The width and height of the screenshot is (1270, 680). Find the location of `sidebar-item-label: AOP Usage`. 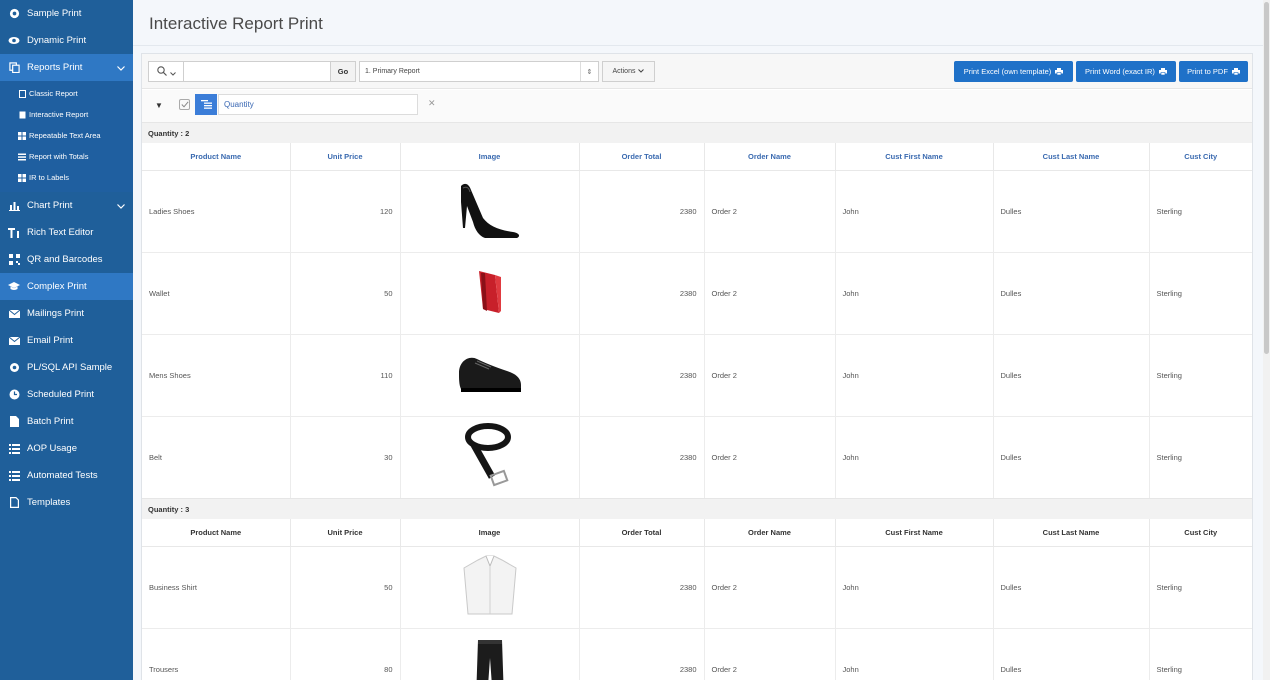

sidebar-item-label: AOP Usage is located at coordinates (52, 448).